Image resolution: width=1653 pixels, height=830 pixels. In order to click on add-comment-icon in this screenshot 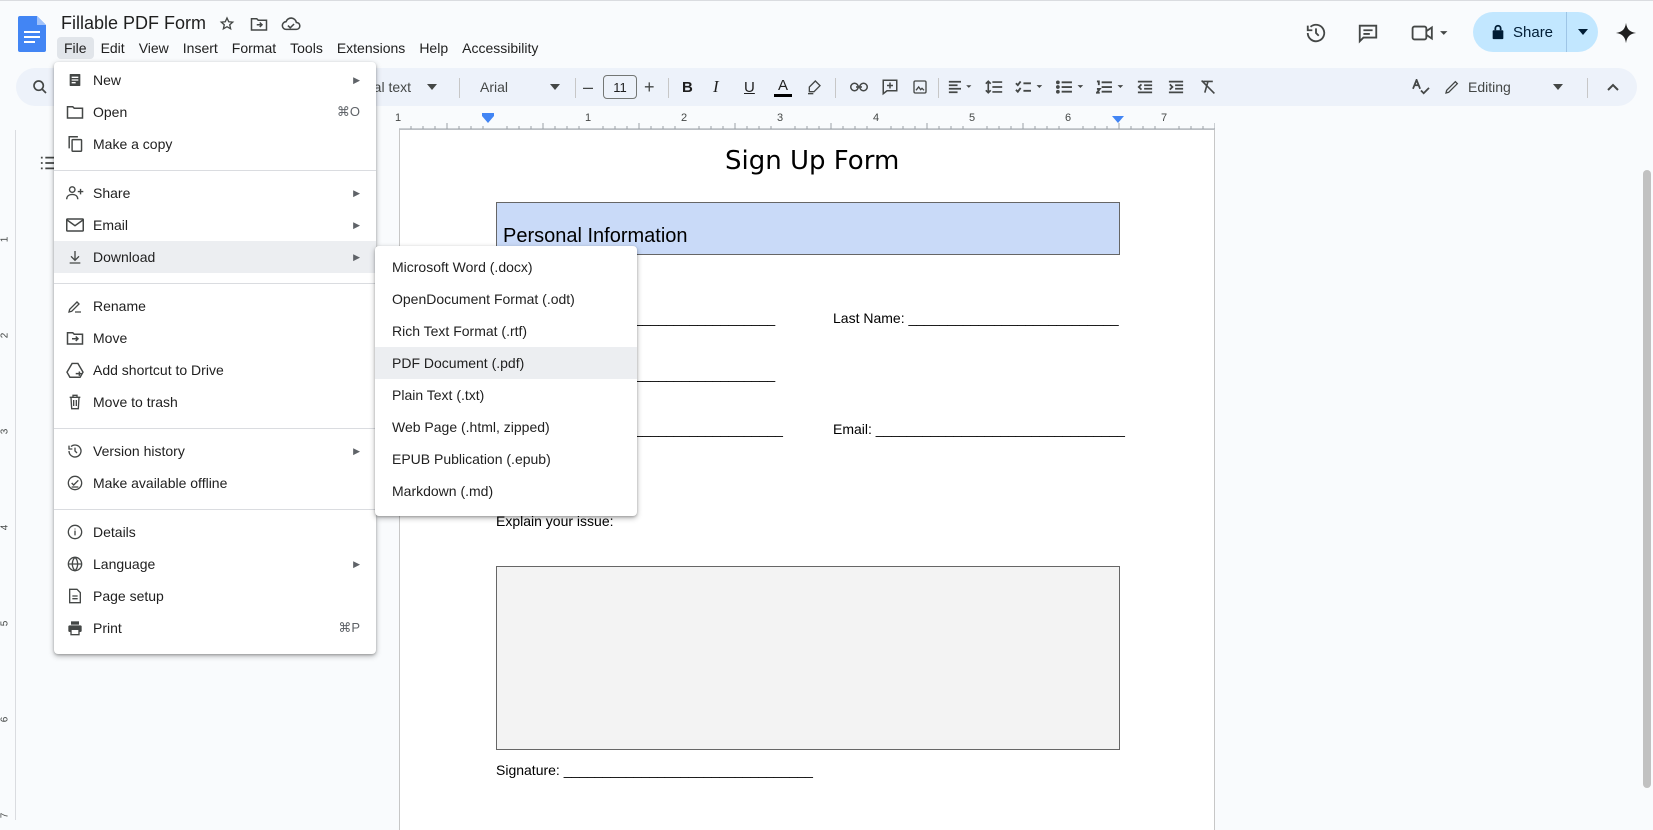, I will do `click(890, 87)`.